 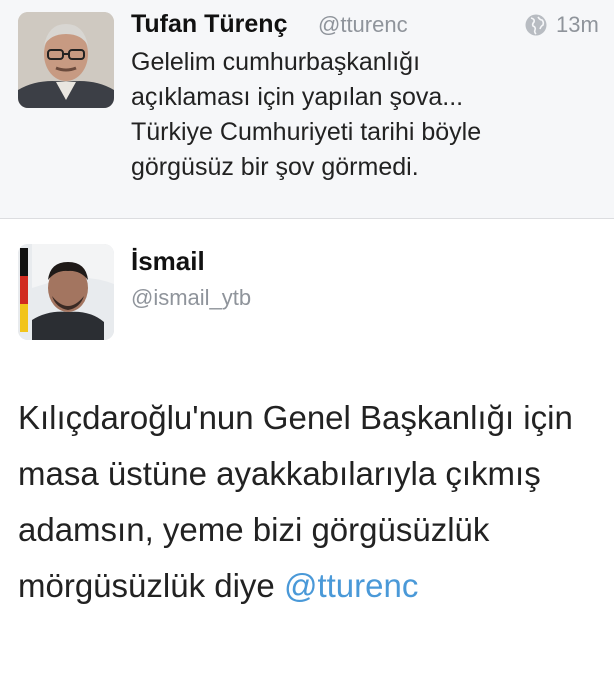 What do you see at coordinates (66, 292) in the screenshot?
I see `ismail-avatar` at bounding box center [66, 292].